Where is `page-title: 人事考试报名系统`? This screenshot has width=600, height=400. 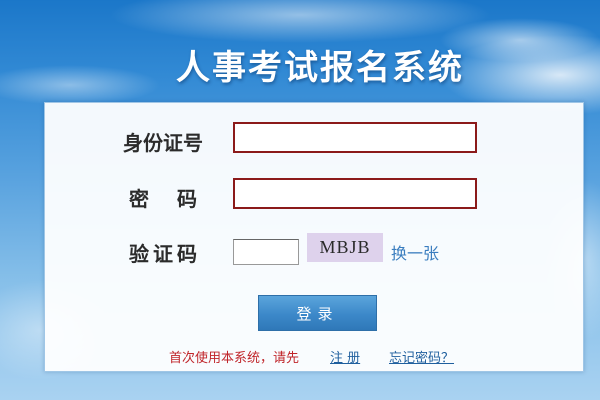 page-title: 人事考试报名系统 is located at coordinates (320, 68).